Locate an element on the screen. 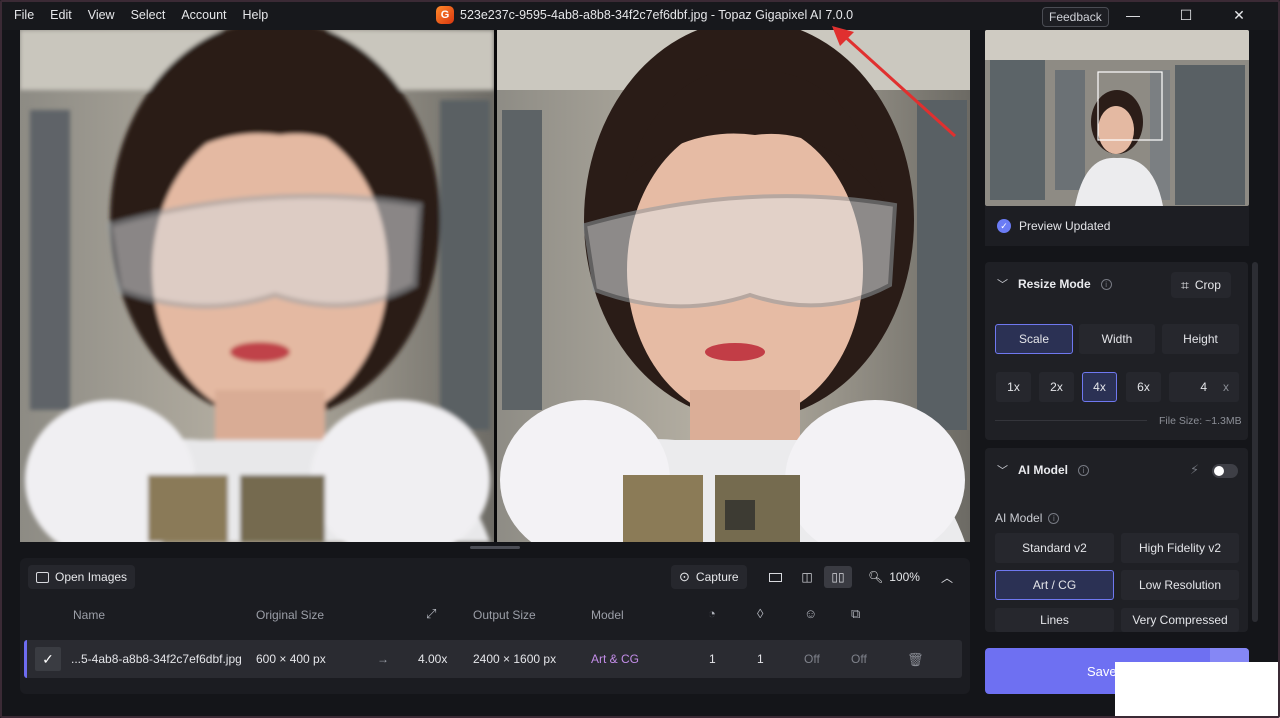  overlay-box is located at coordinates (1197, 690).